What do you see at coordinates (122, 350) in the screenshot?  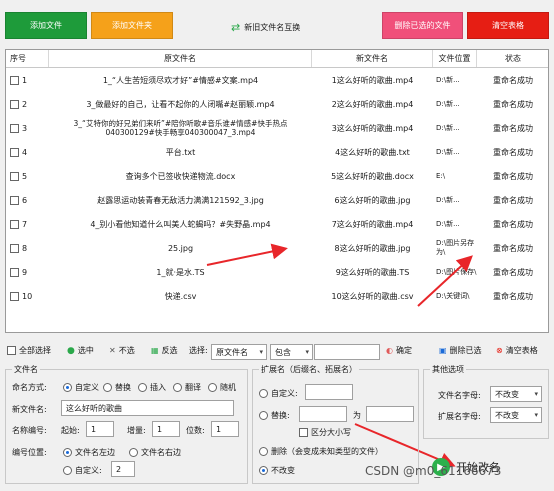 I see `unselect-button: ✕ 不选` at bounding box center [122, 350].